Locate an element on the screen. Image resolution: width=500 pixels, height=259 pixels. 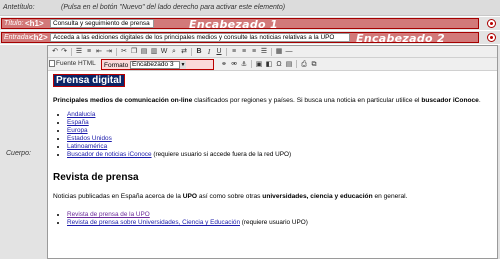
list-item: Andalucía is located at coordinates (179, 115).